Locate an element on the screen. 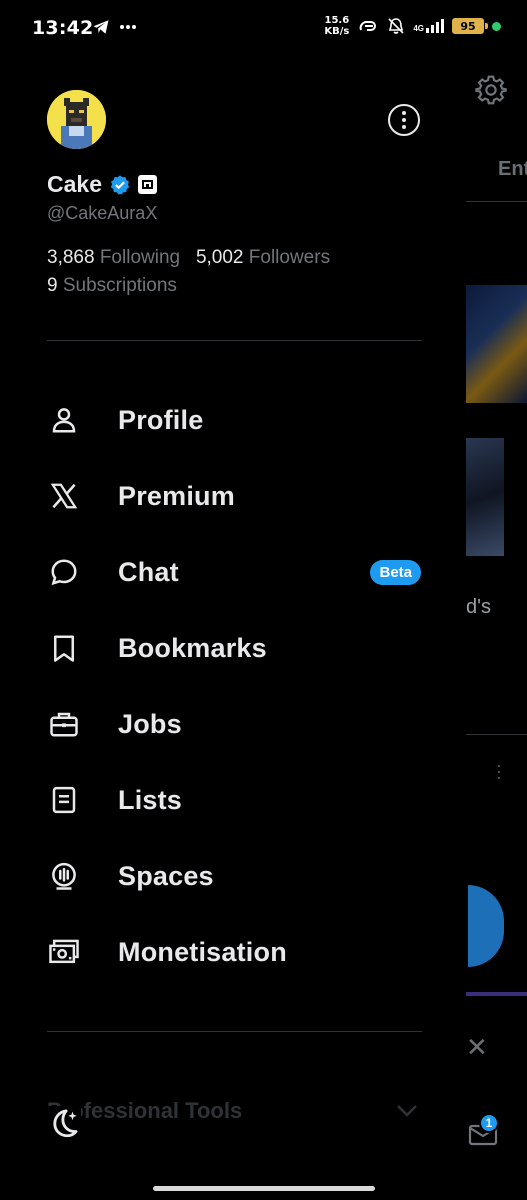 This screenshot has height=1200, width=527. menu-item-jobs: Jobs is located at coordinates (237, 724).